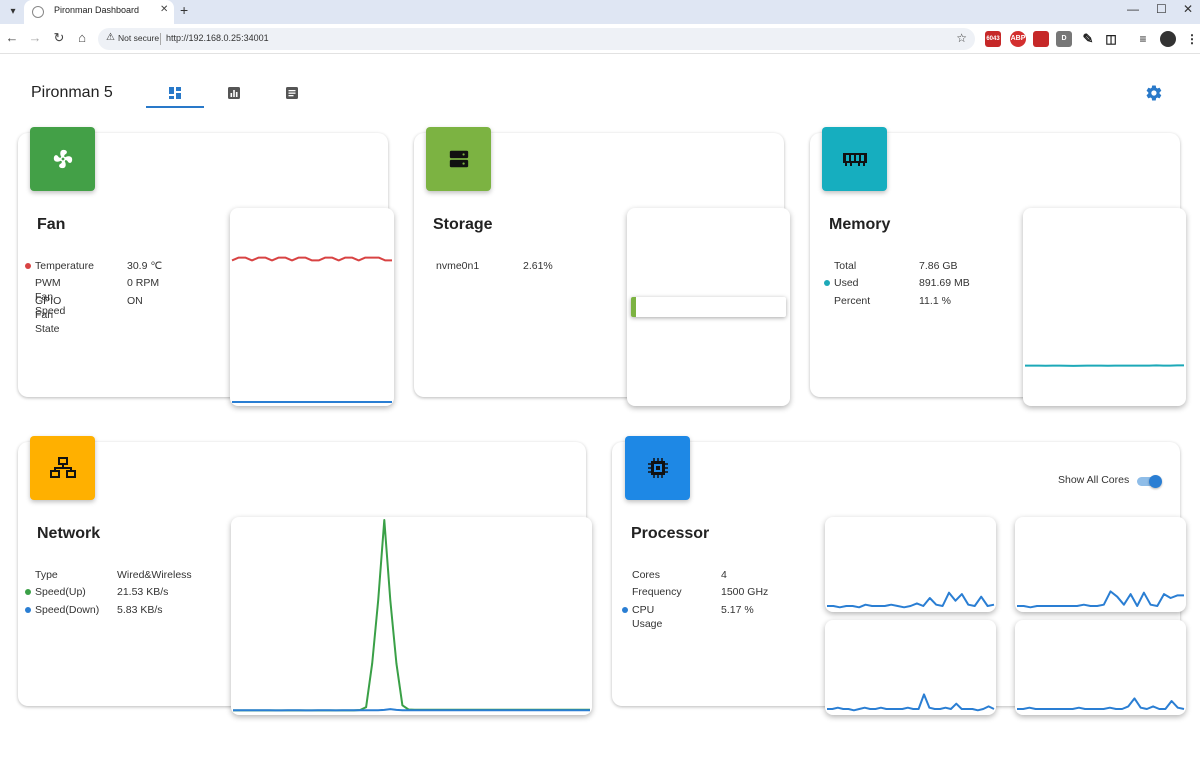 The image size is (1200, 766). I want to click on fan-icon, so click(62, 159).